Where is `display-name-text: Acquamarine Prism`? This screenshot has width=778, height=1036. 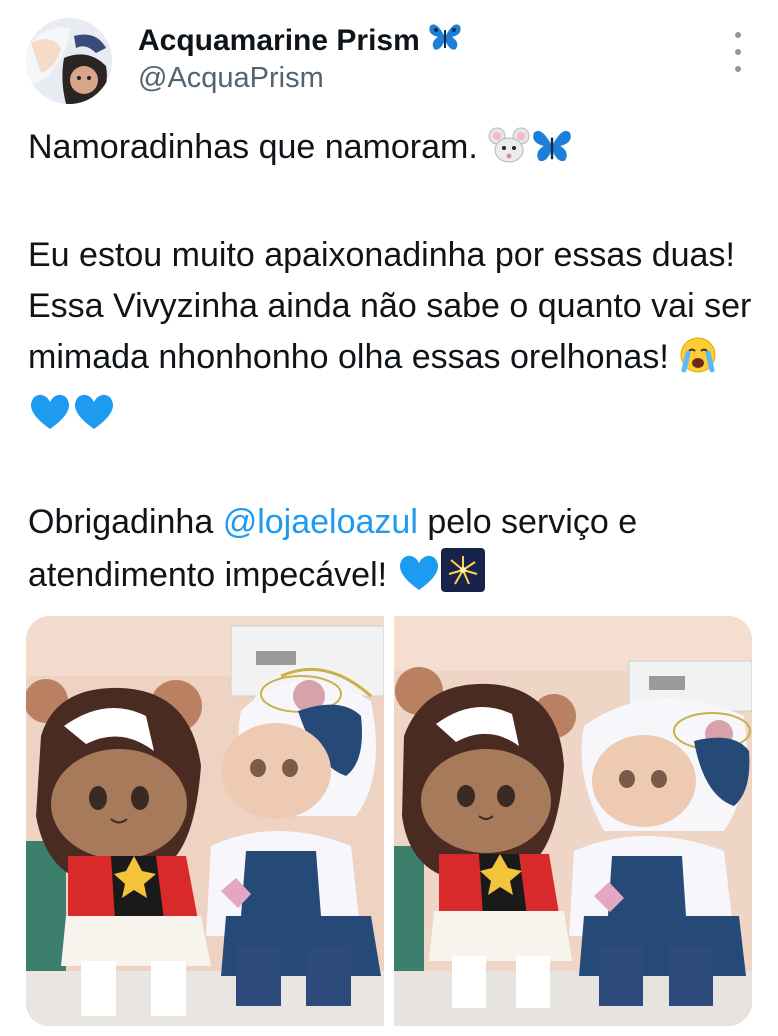 display-name-text: Acquamarine Prism is located at coordinates (279, 40).